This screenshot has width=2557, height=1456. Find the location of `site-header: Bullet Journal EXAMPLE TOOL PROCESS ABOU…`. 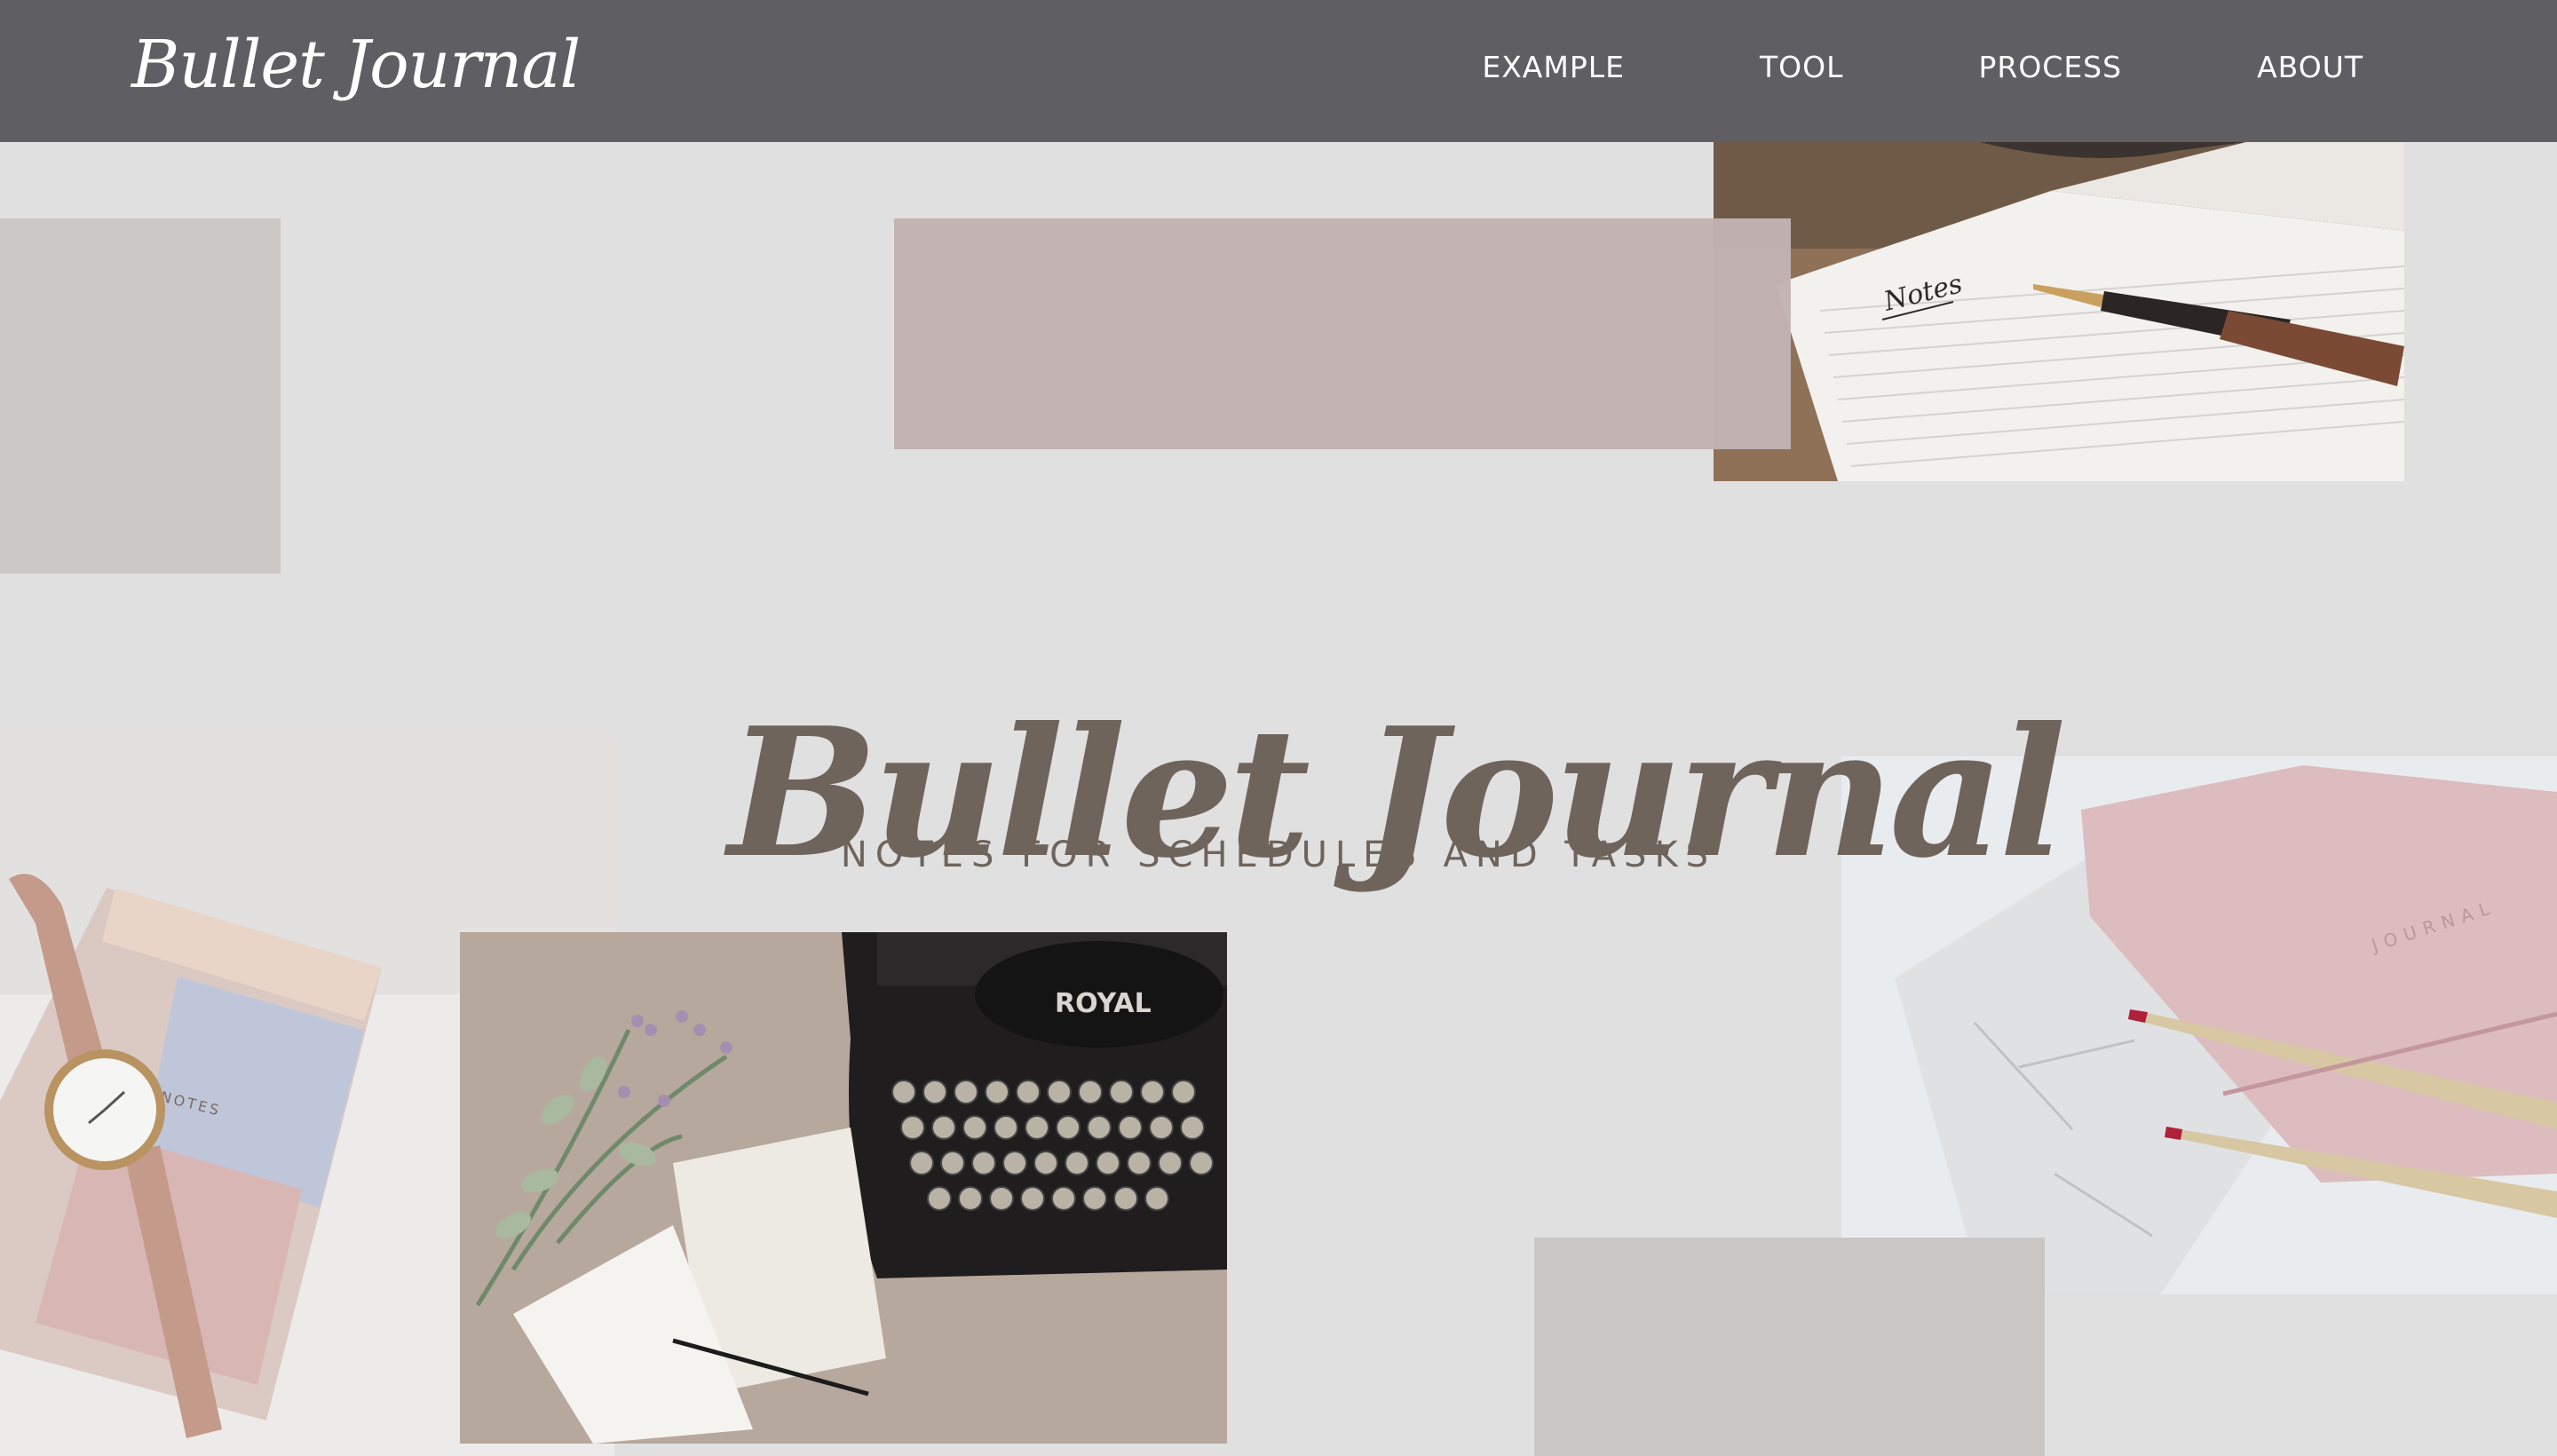

site-header: Bullet Journal EXAMPLE TOOL PROCESS ABOU… is located at coordinates (1278, 71).